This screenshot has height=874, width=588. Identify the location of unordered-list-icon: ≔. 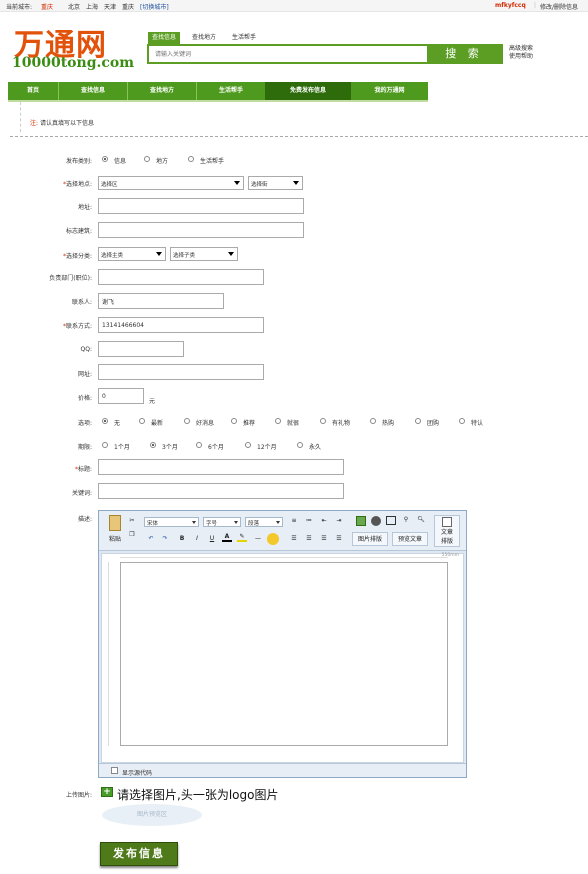
(309, 520).